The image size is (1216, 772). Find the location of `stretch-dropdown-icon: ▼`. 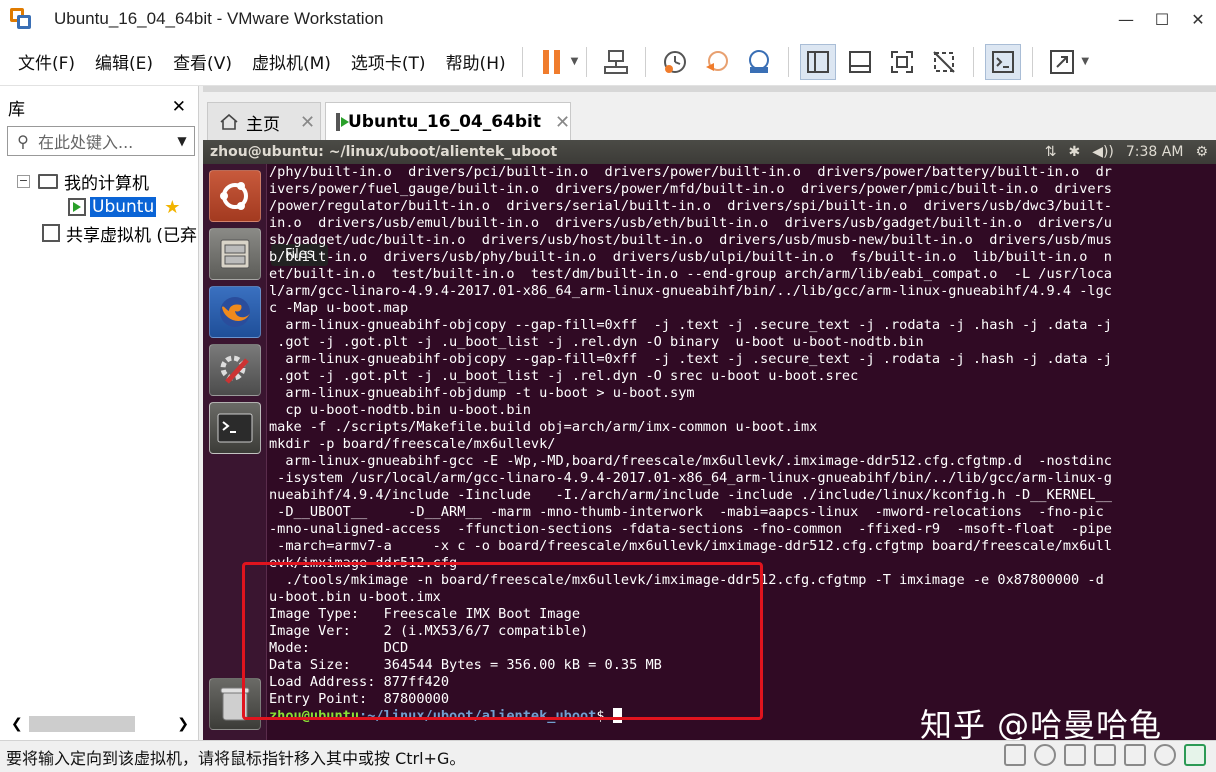

stretch-dropdown-icon: ▼ is located at coordinates (1085, 61).